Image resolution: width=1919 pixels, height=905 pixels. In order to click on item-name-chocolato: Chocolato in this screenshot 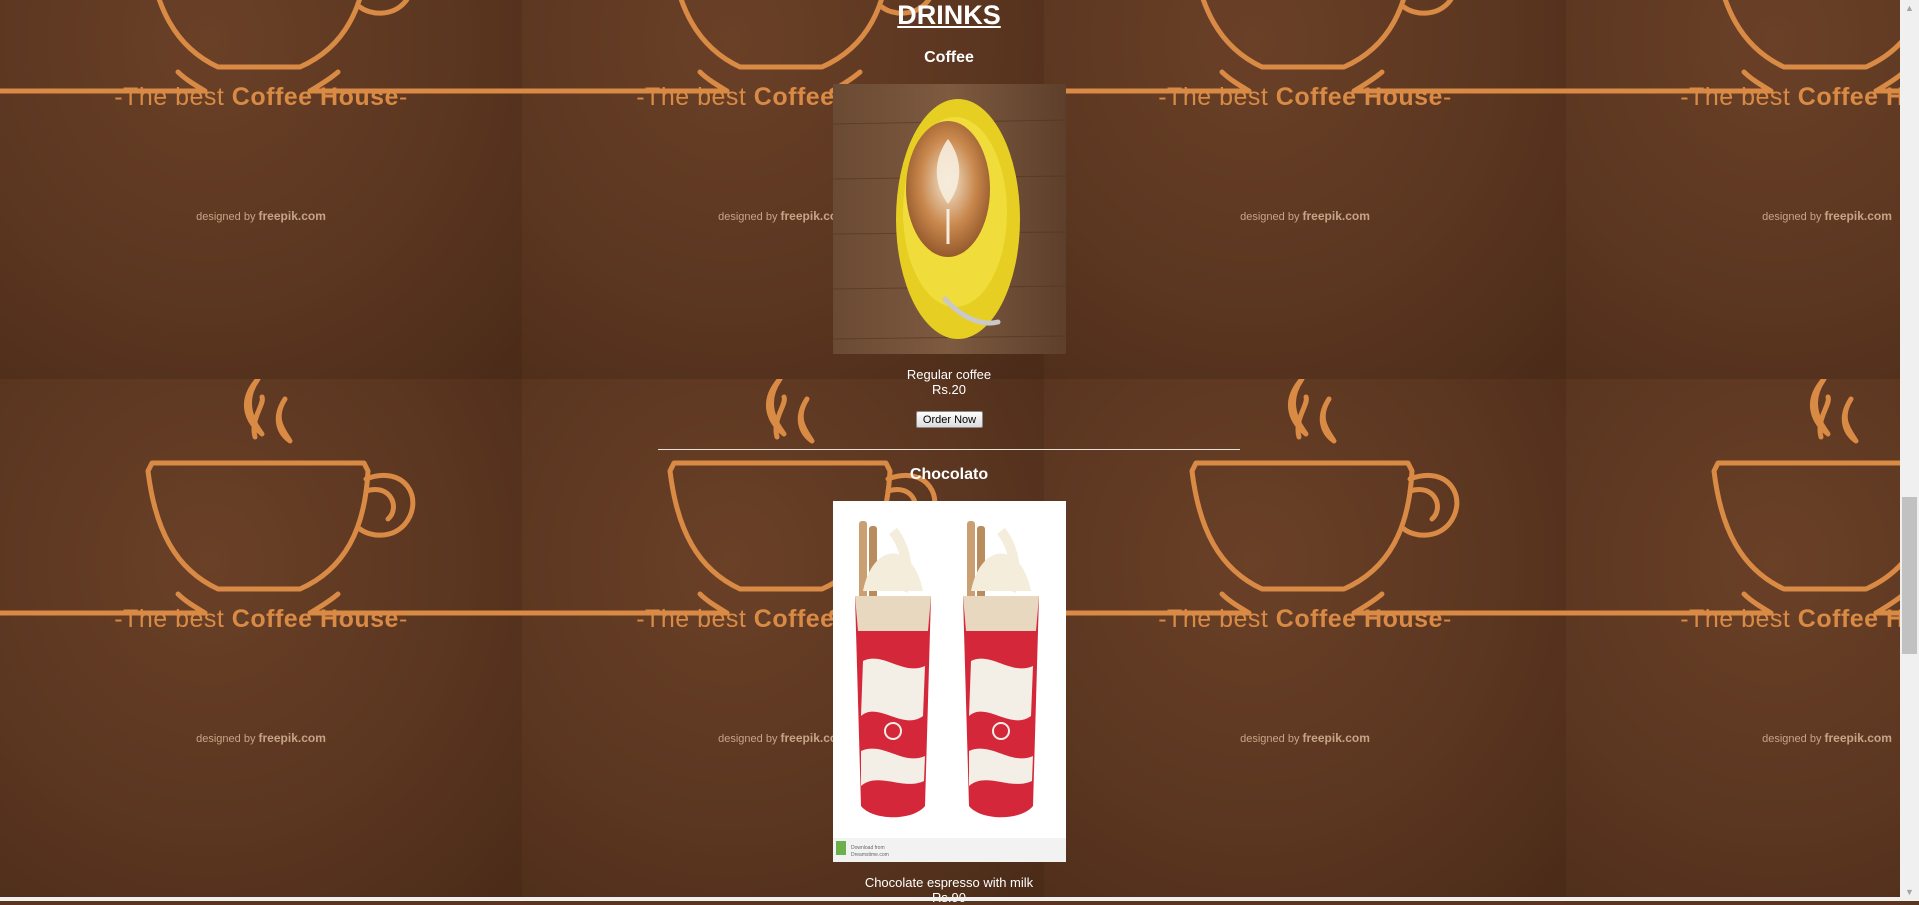, I will do `click(949, 474)`.